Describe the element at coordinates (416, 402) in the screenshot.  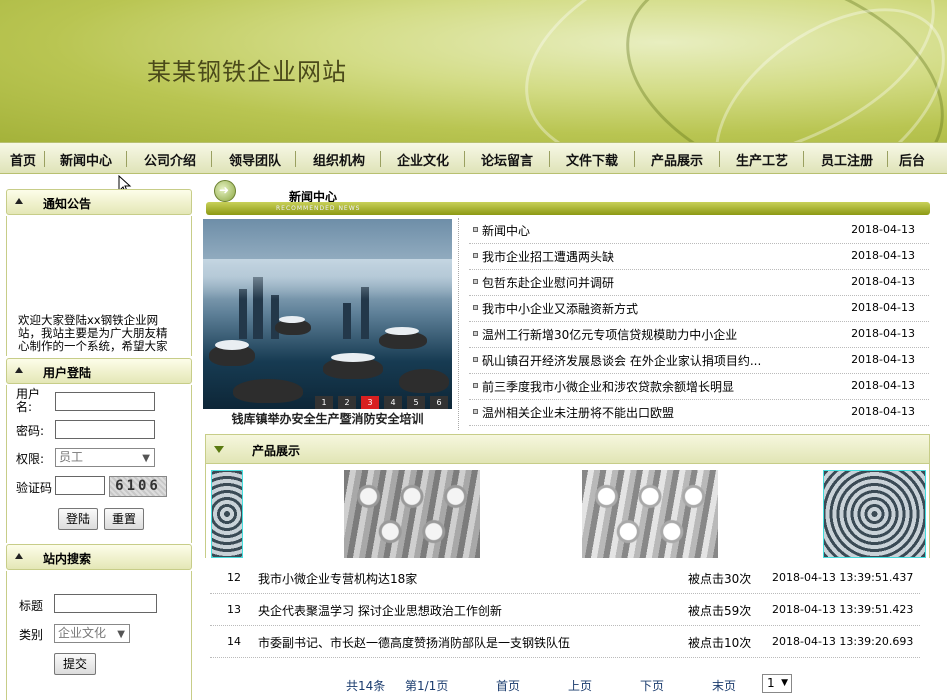
I see `pager-button: 5` at that location.